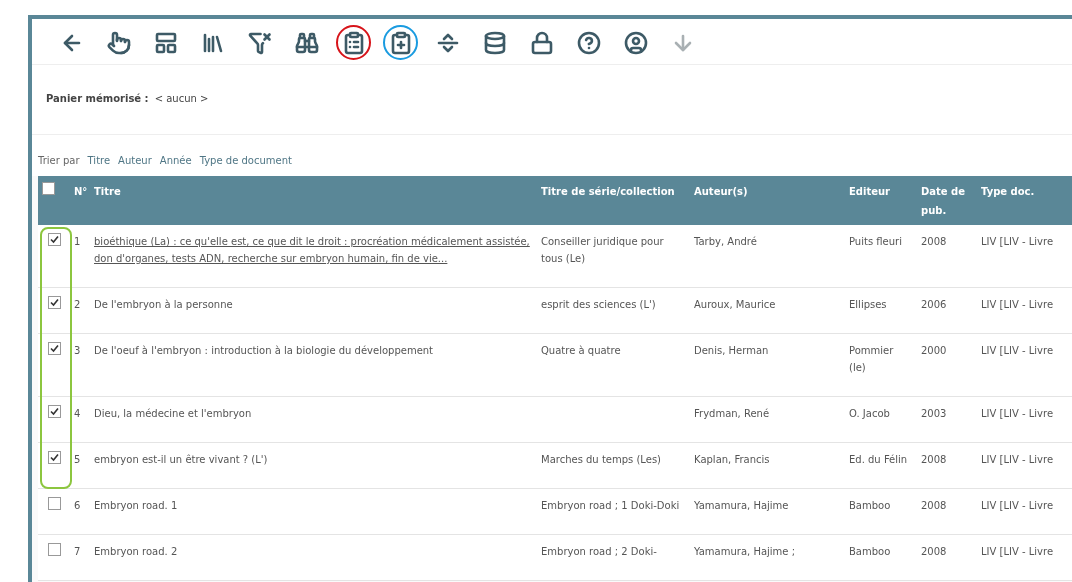  Describe the element at coordinates (732, 459) in the screenshot. I see `table-cell: Kaplan, Francis` at that location.